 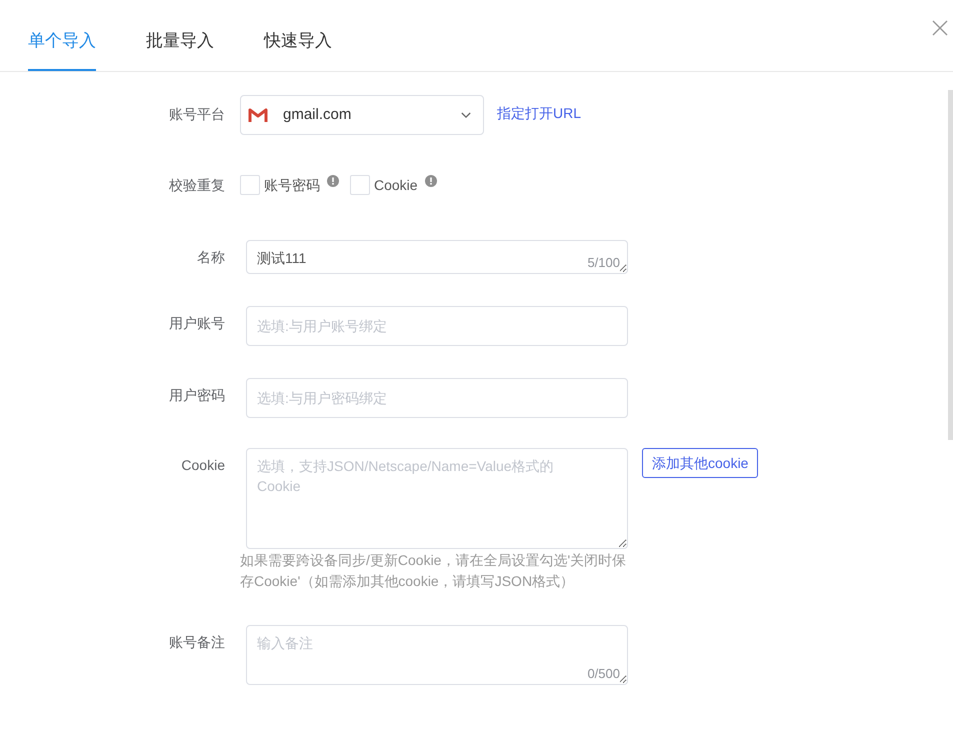 What do you see at coordinates (258, 115) in the screenshot?
I see `mail-icon` at bounding box center [258, 115].